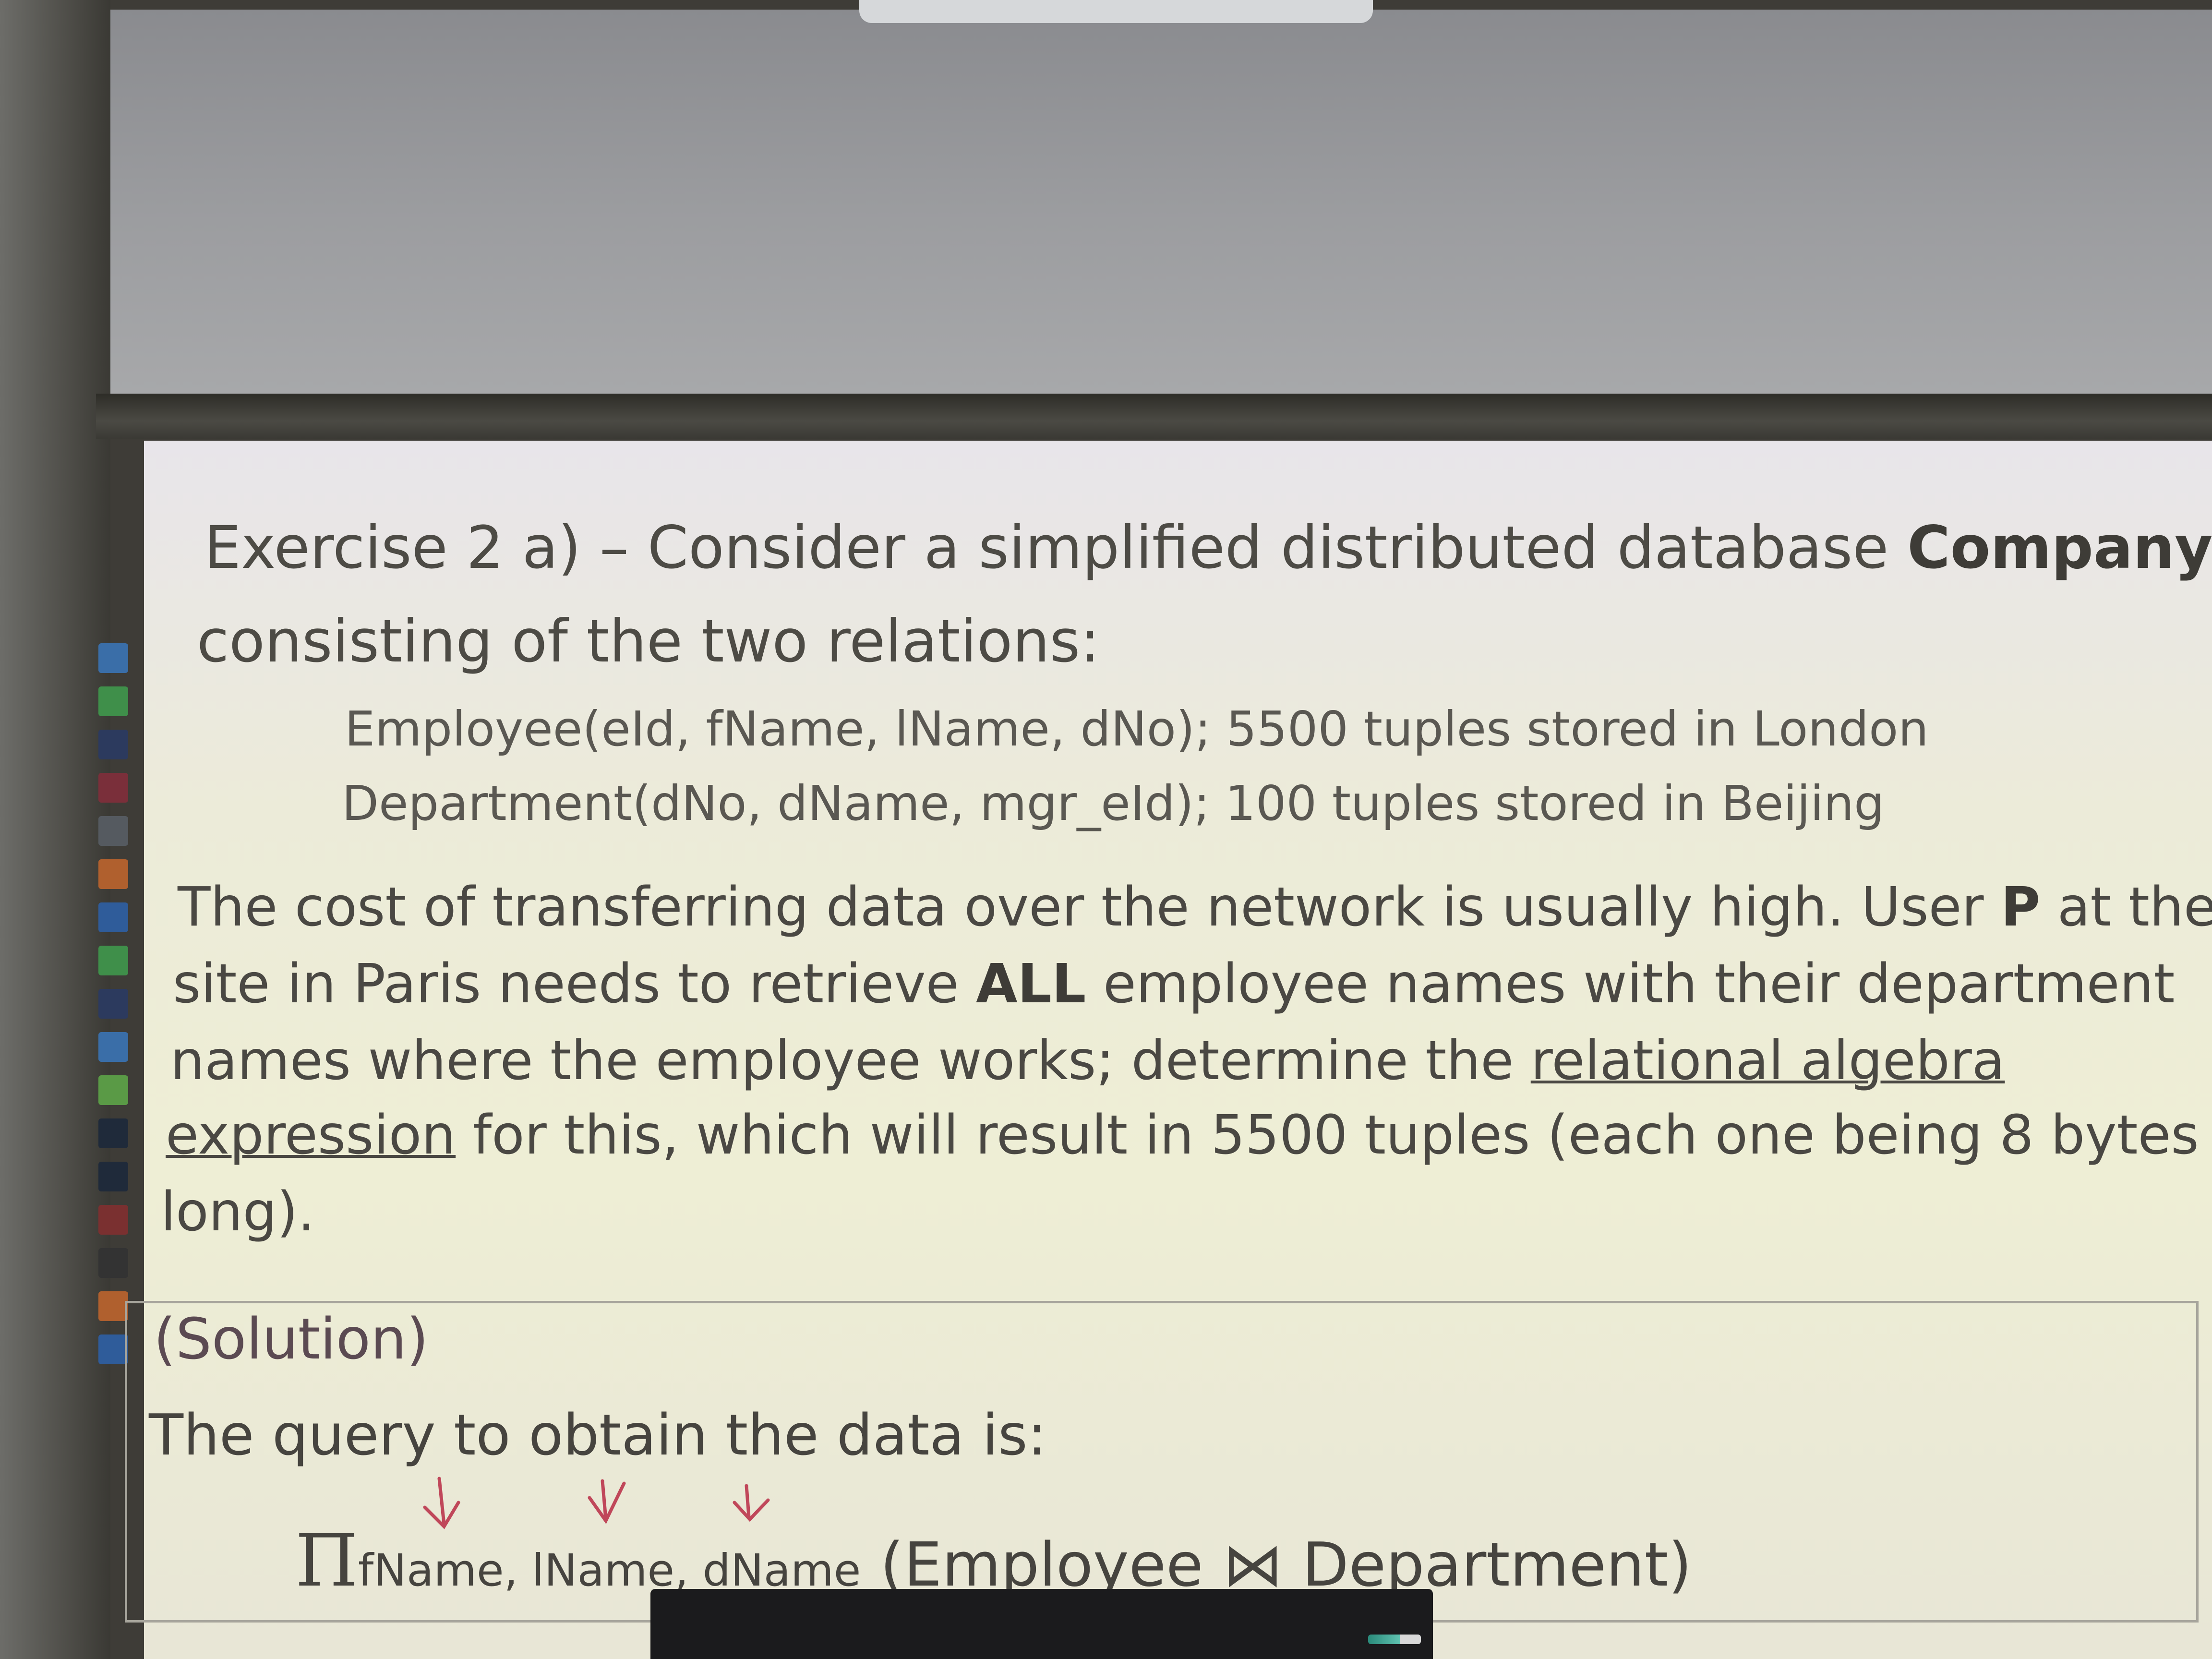 This screenshot has height=1659, width=2212. I want to click on arrow-lname, so click(605, 1500).